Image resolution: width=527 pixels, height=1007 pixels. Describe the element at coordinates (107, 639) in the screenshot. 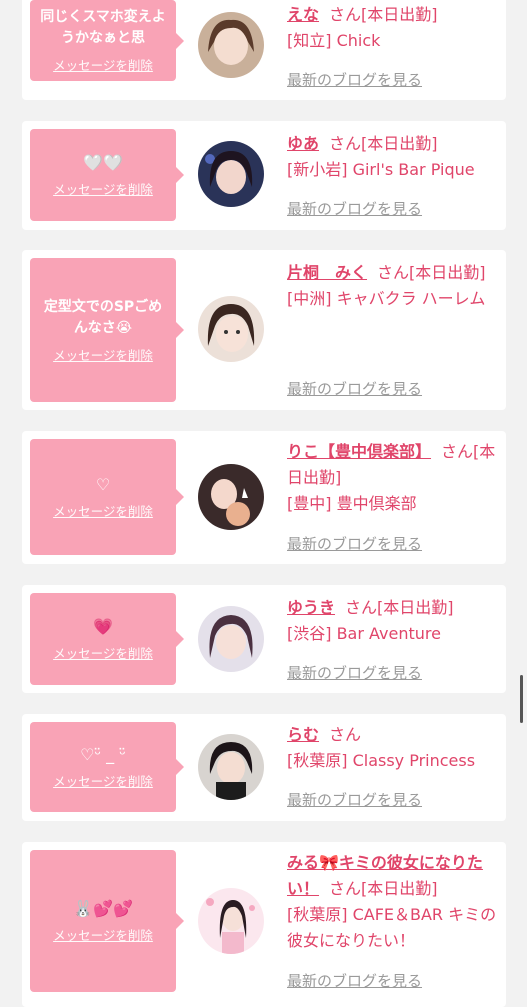

I see `message-bubble: 💗 メッセージを削除` at that location.